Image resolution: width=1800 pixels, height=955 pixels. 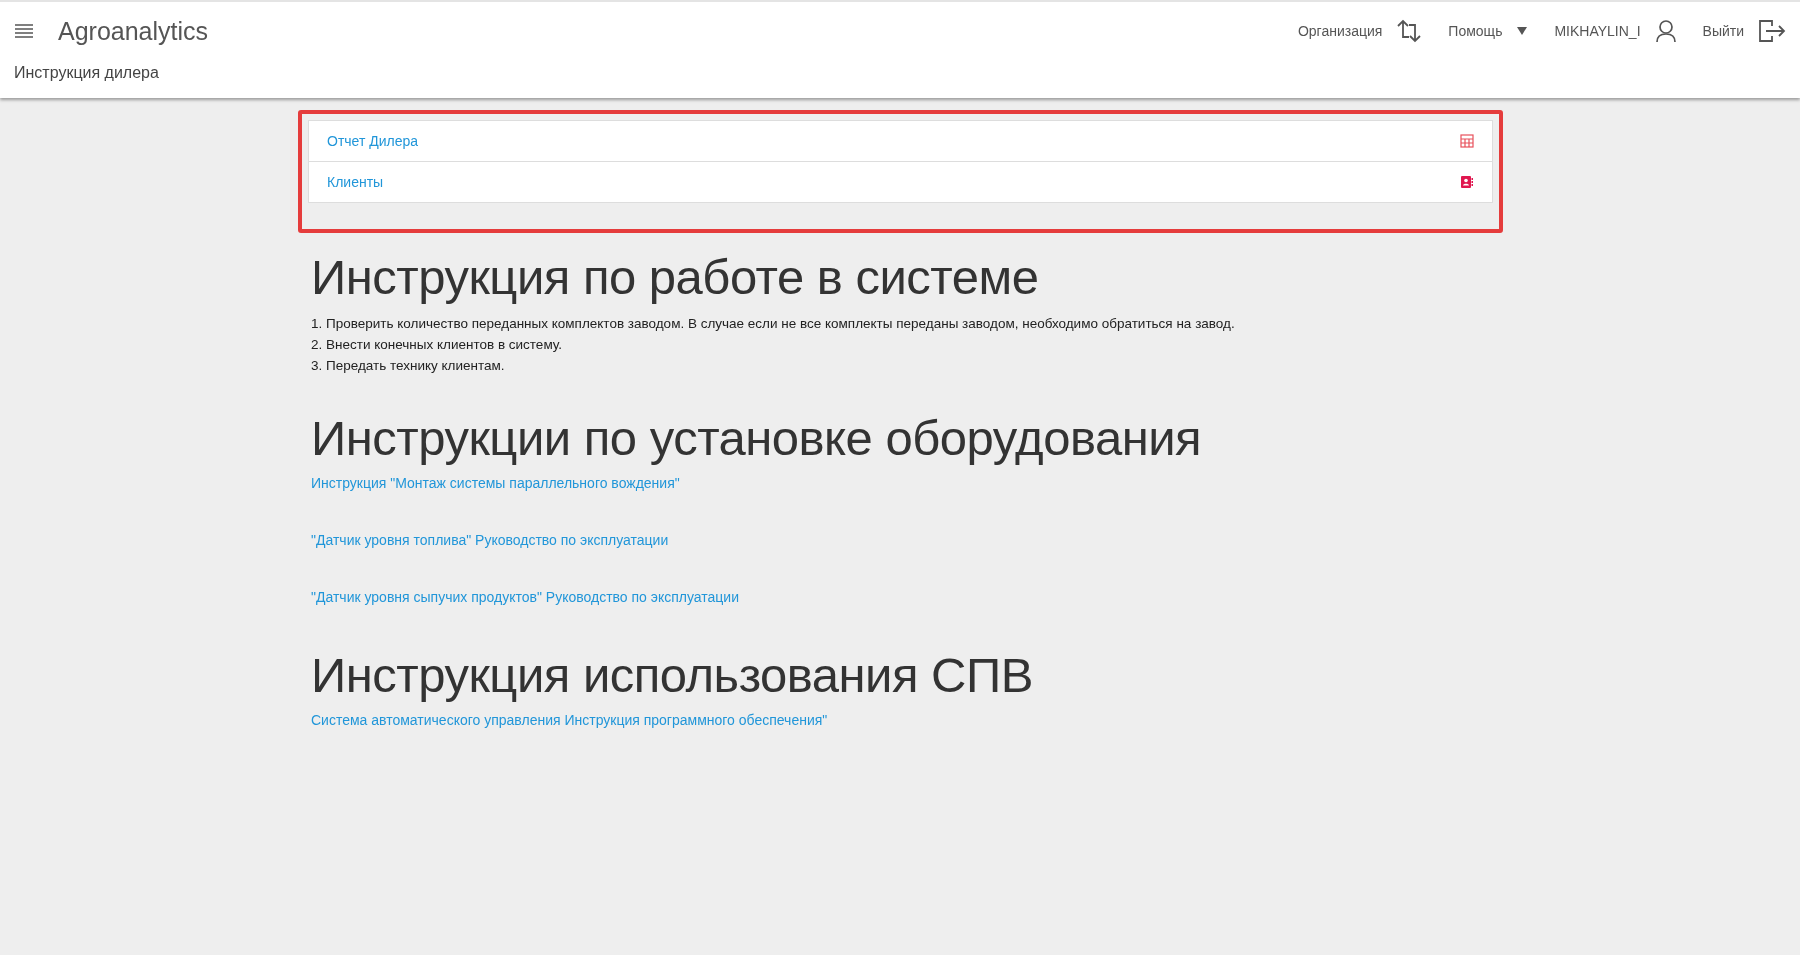 What do you see at coordinates (1723, 31) in the screenshot?
I see `nav-link: Выйти` at bounding box center [1723, 31].